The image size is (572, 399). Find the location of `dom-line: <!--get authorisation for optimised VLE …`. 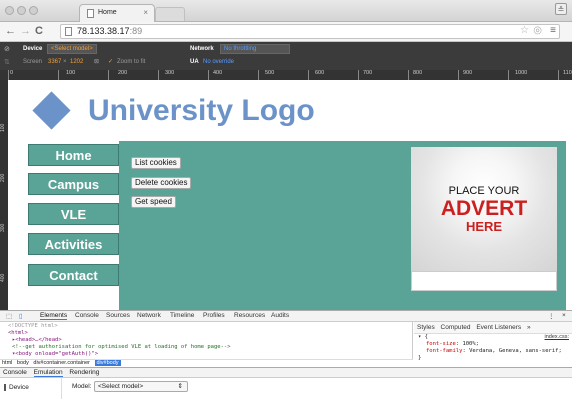

dom-line: <!--get authorisation for optimised VLE … is located at coordinates (210, 347).